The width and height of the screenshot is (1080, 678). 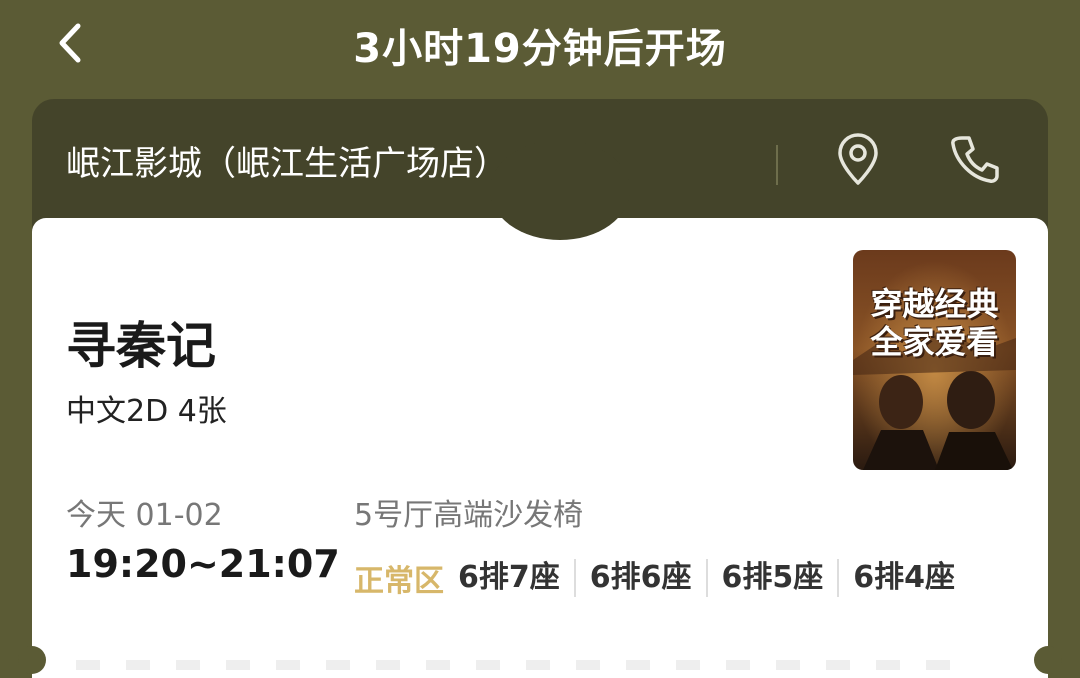 I want to click on cinema-name-link: 岷江影城（岷江生活广场店）, so click(x=287, y=160).